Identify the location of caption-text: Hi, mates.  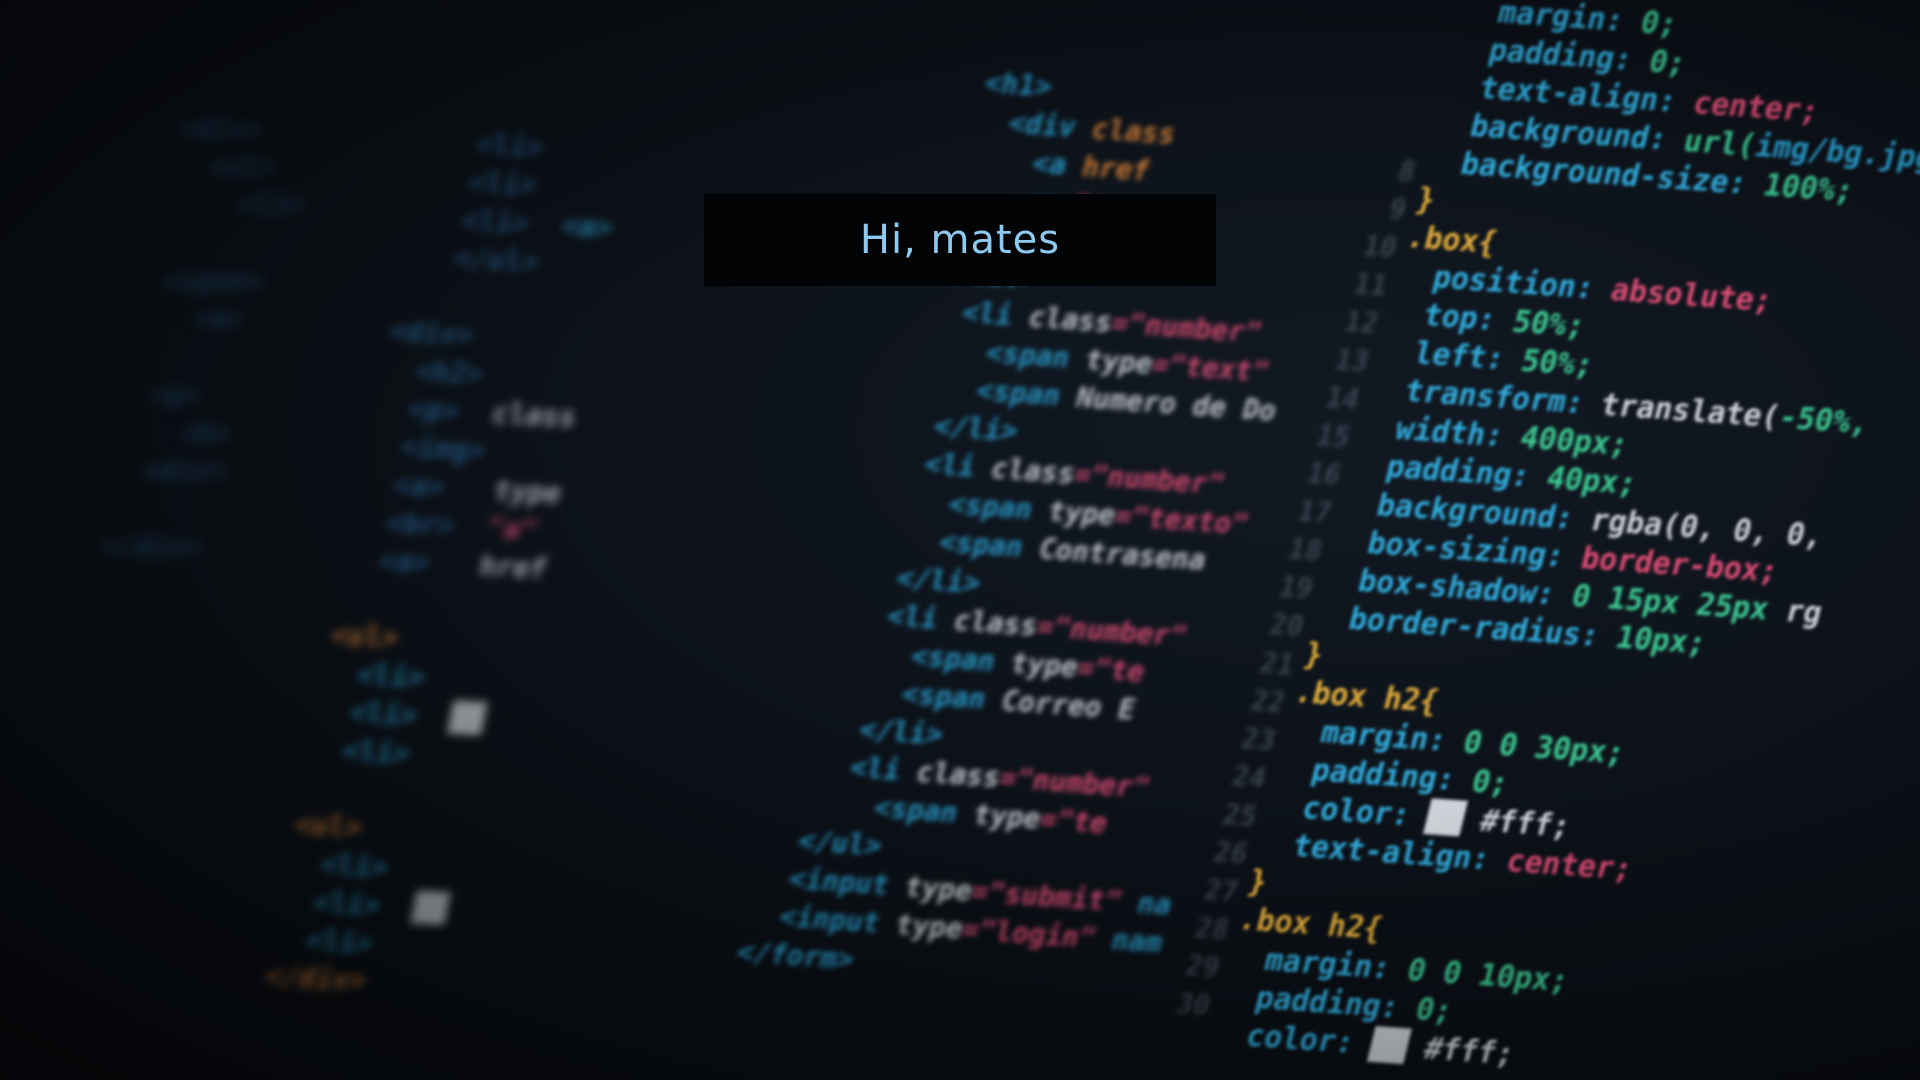
(960, 240).